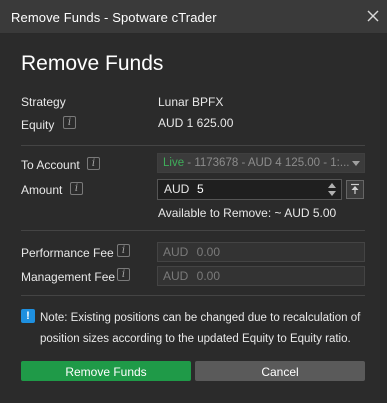 The width and height of the screenshot is (387, 403). Describe the element at coordinates (280, 371) in the screenshot. I see `cancel-button: Cancel` at that location.